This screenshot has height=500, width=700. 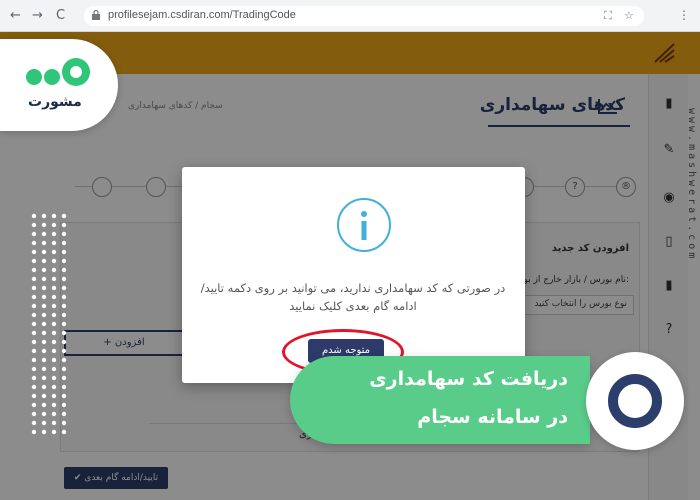 I want to click on url-text: profilesejam.csdiran.com/TradingCode, so click(x=202, y=15).